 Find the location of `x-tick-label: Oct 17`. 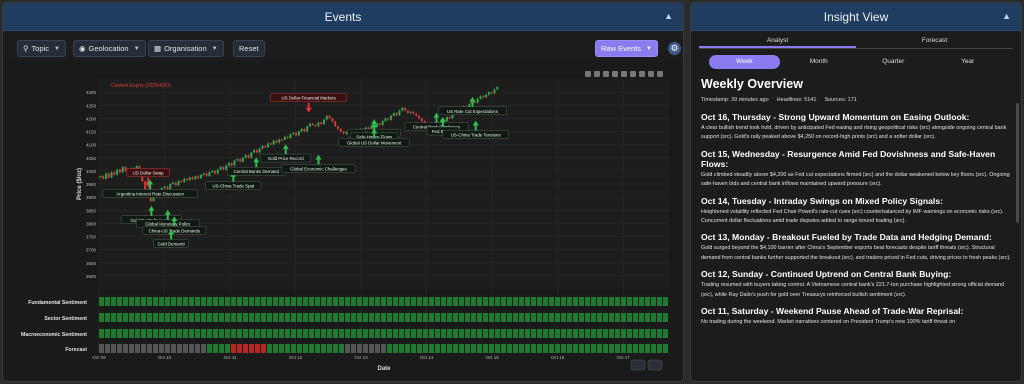

x-tick-label: Oct 17 is located at coordinates (624, 357).